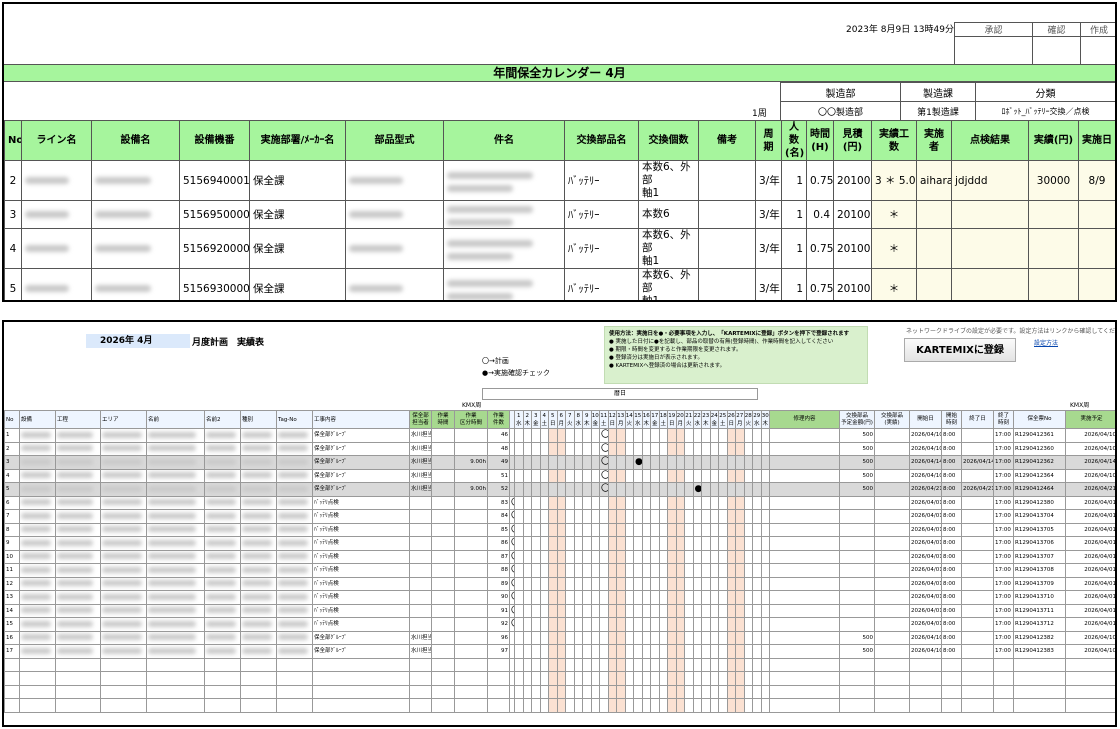 The width and height of the screenshot is (1120, 729). What do you see at coordinates (804, 610) in the screenshot?
I see `repair-content` at bounding box center [804, 610].